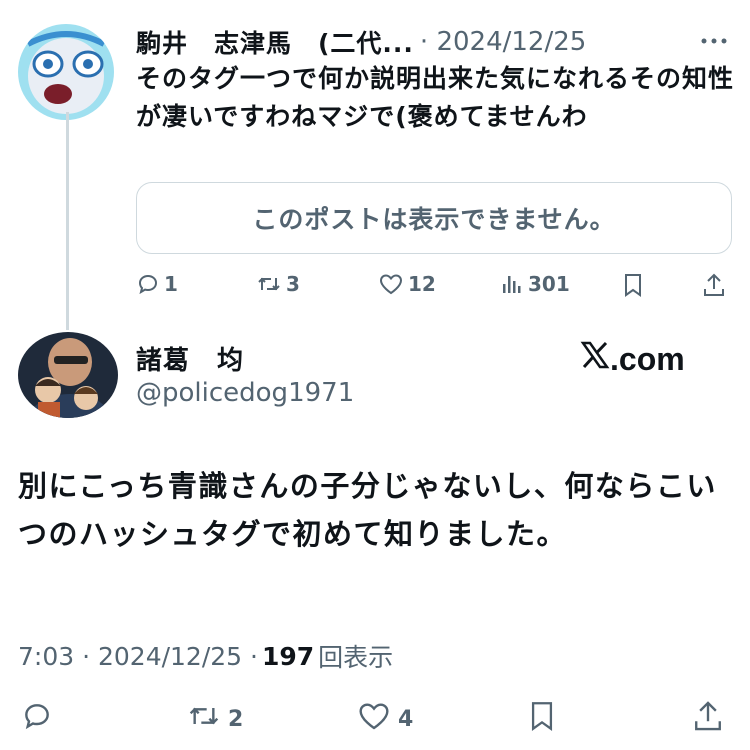 The image size is (750, 750). What do you see at coordinates (407, 284) in the screenshot?
I see `like-button: 12` at bounding box center [407, 284].